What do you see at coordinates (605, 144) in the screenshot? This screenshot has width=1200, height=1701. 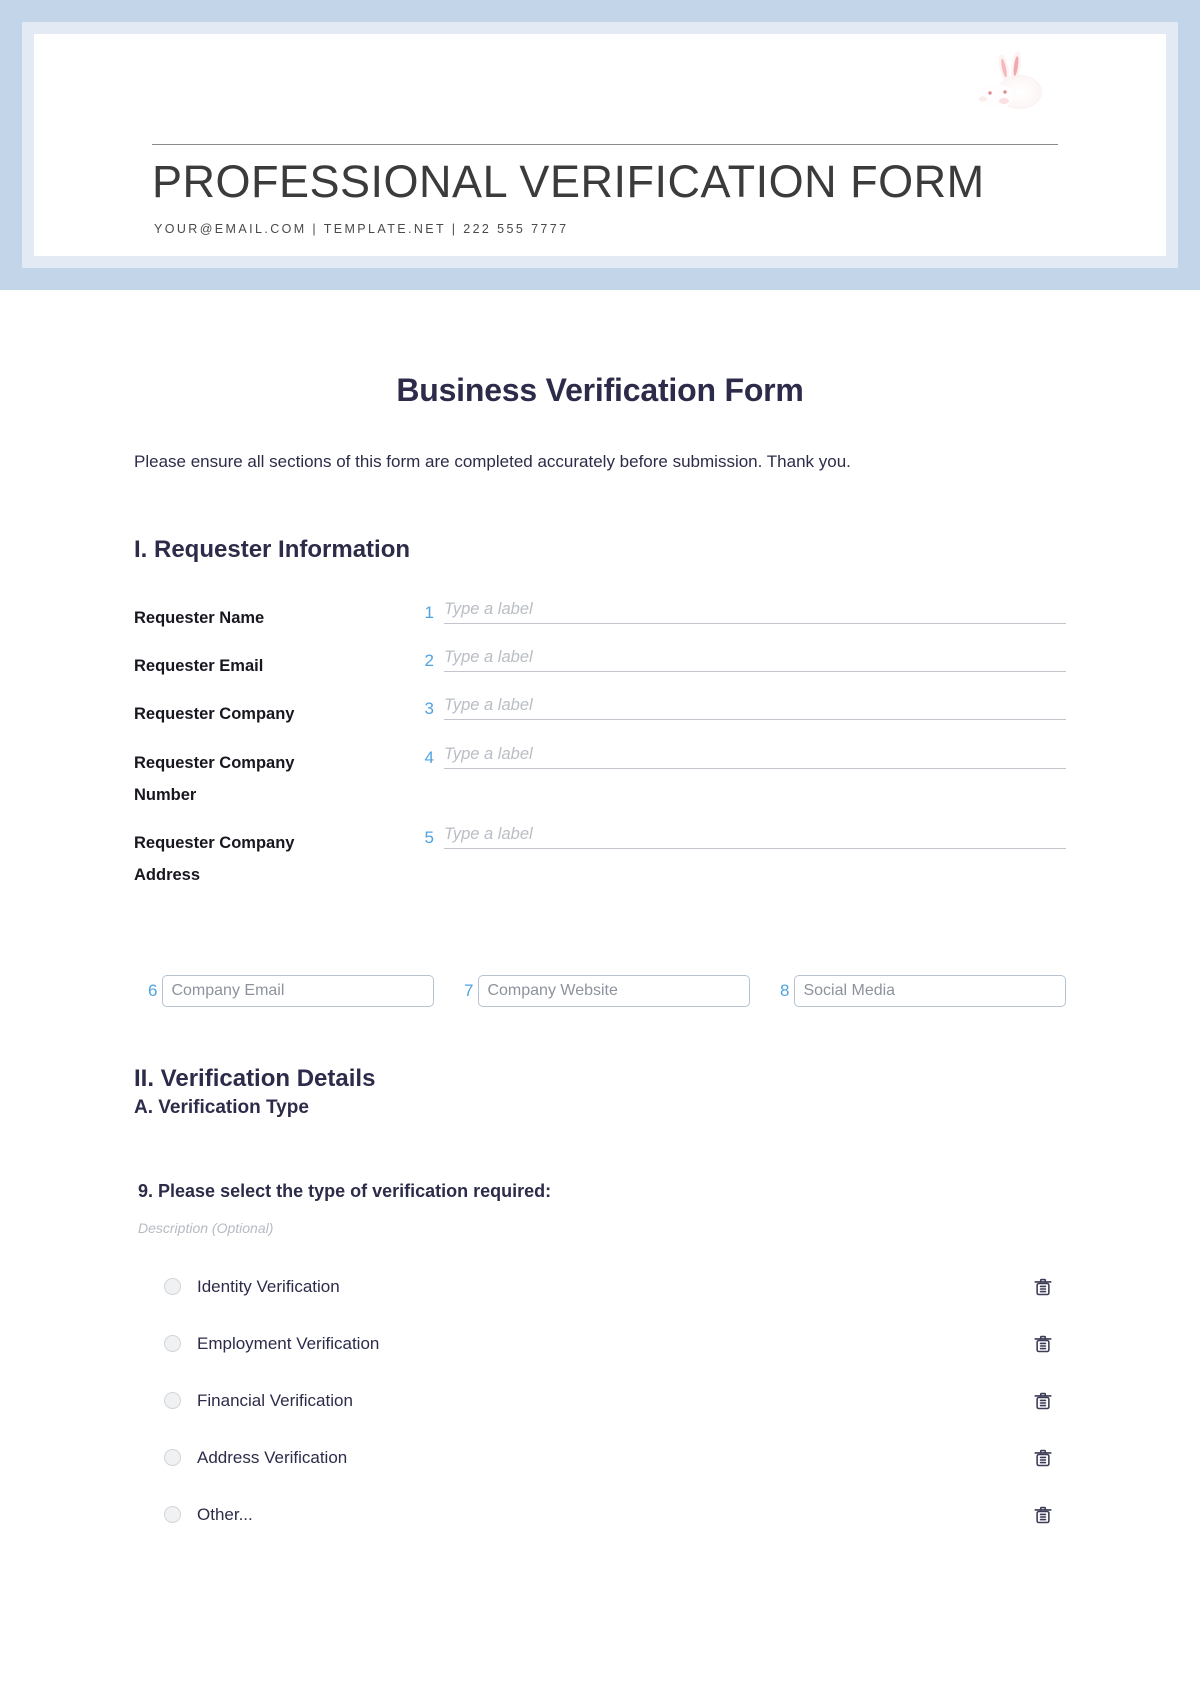 I see `letterhead-divider` at bounding box center [605, 144].